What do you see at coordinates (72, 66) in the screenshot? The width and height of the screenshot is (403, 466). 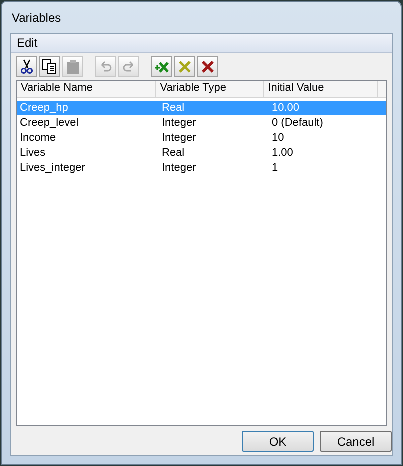 I see `clipboard-icon` at bounding box center [72, 66].